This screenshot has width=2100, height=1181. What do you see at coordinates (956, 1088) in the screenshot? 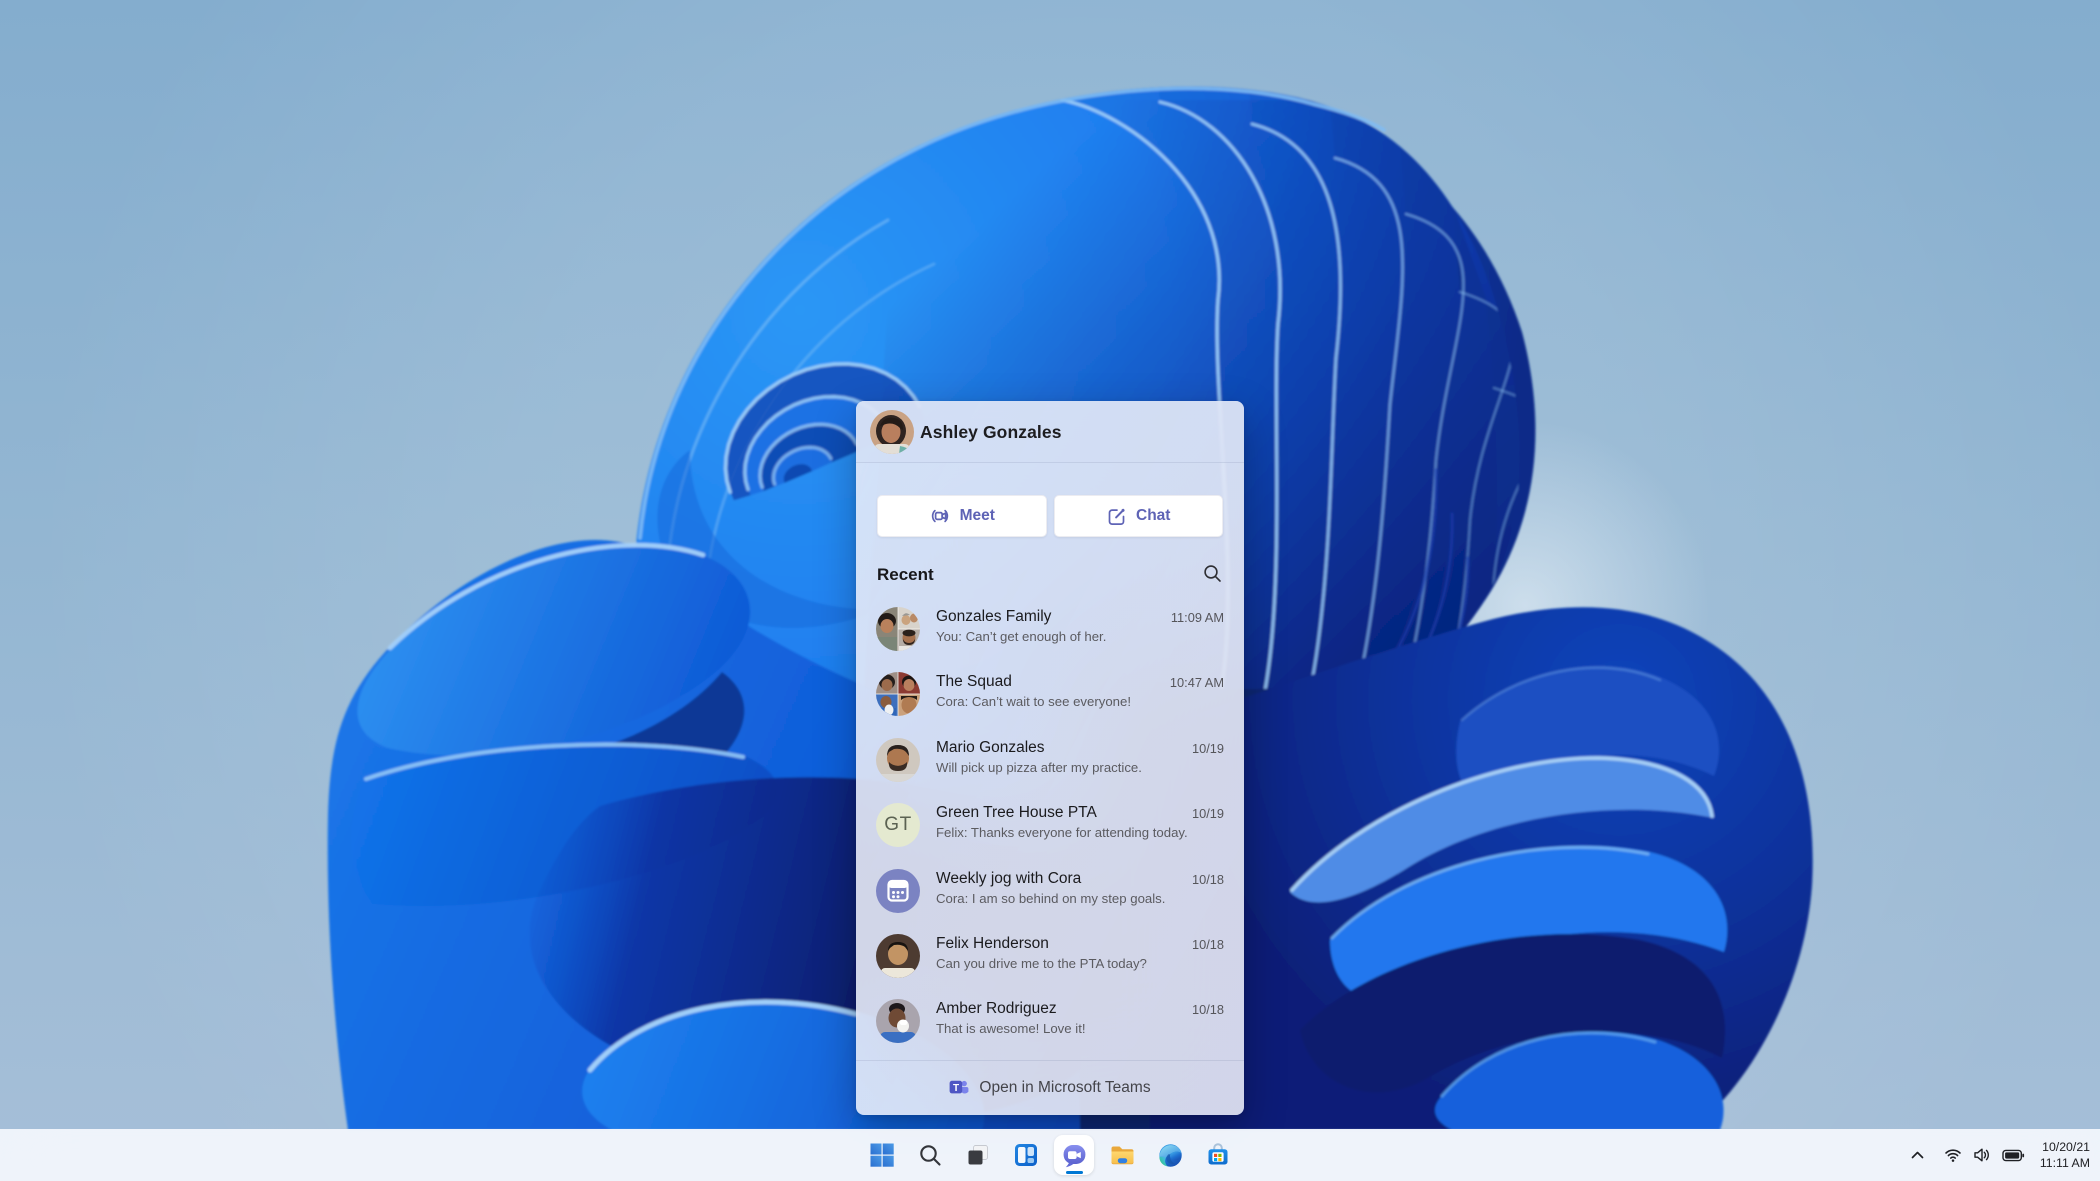
I see `svg-text: T` at bounding box center [956, 1088].